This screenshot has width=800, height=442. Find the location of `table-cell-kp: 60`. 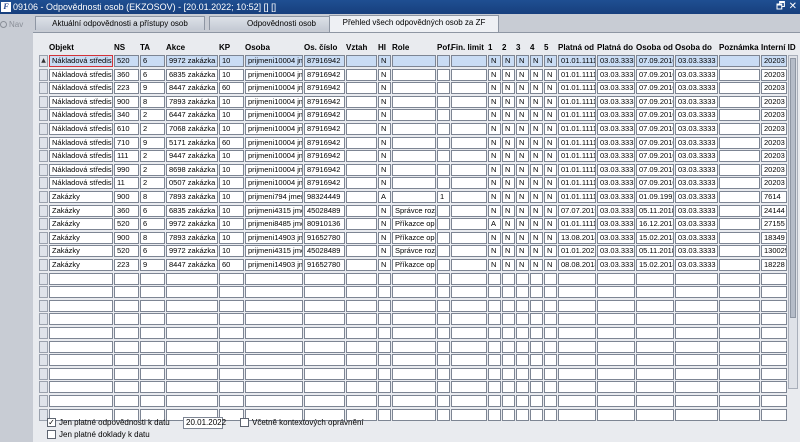

table-cell-kp: 60 is located at coordinates (231, 88).